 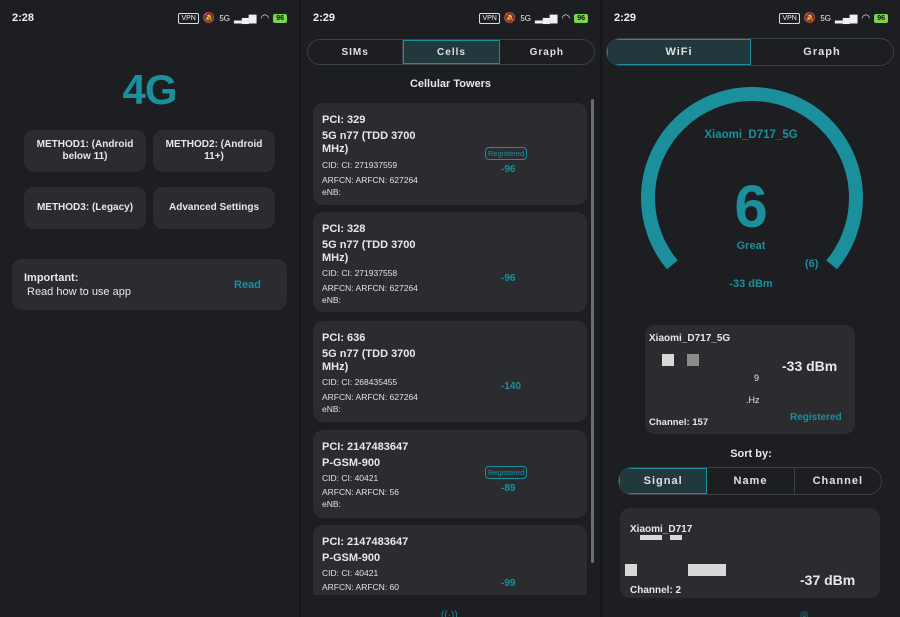 I want to click on ap-list-item: Xiaomi_D717 Channel: 2 -37 dBm, so click(x=750, y=553).